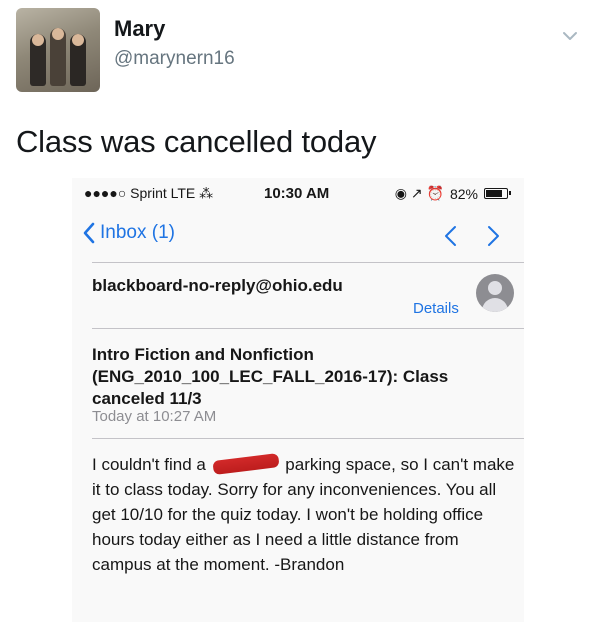 The height and width of the screenshot is (622, 600). Describe the element at coordinates (472, 236) in the screenshot. I see `message-navigation` at that location.